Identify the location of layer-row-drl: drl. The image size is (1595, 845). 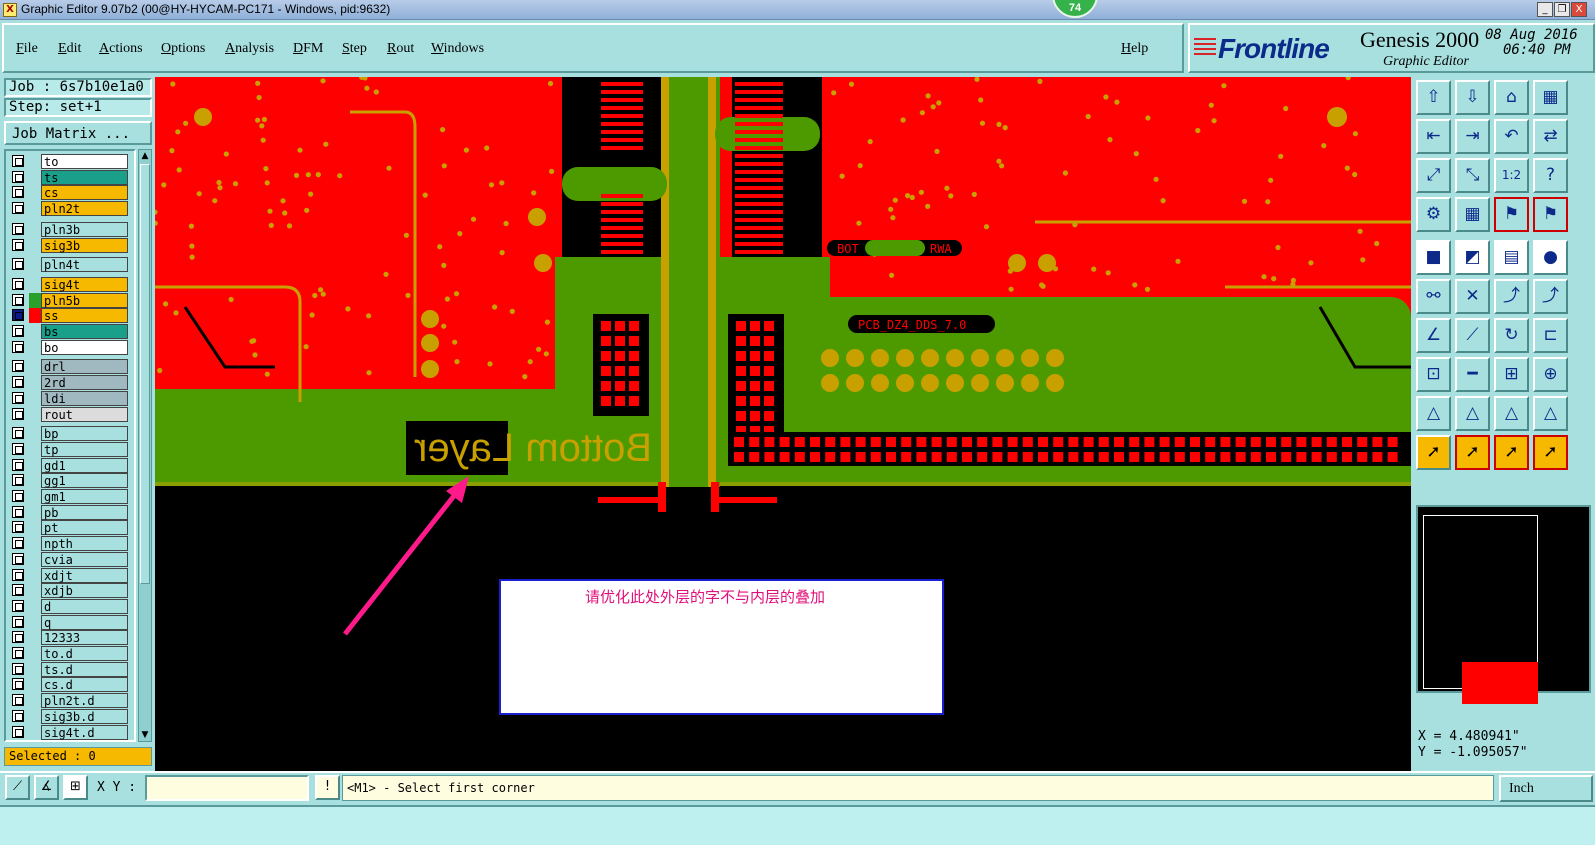
(70, 367).